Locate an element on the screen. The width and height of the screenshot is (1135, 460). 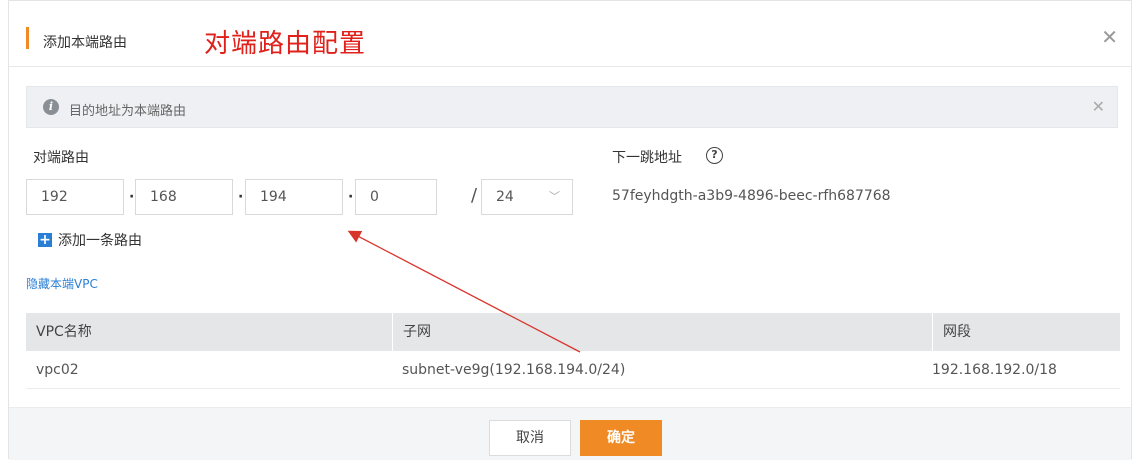
mask-select: 24 ﹀ is located at coordinates (527, 197).